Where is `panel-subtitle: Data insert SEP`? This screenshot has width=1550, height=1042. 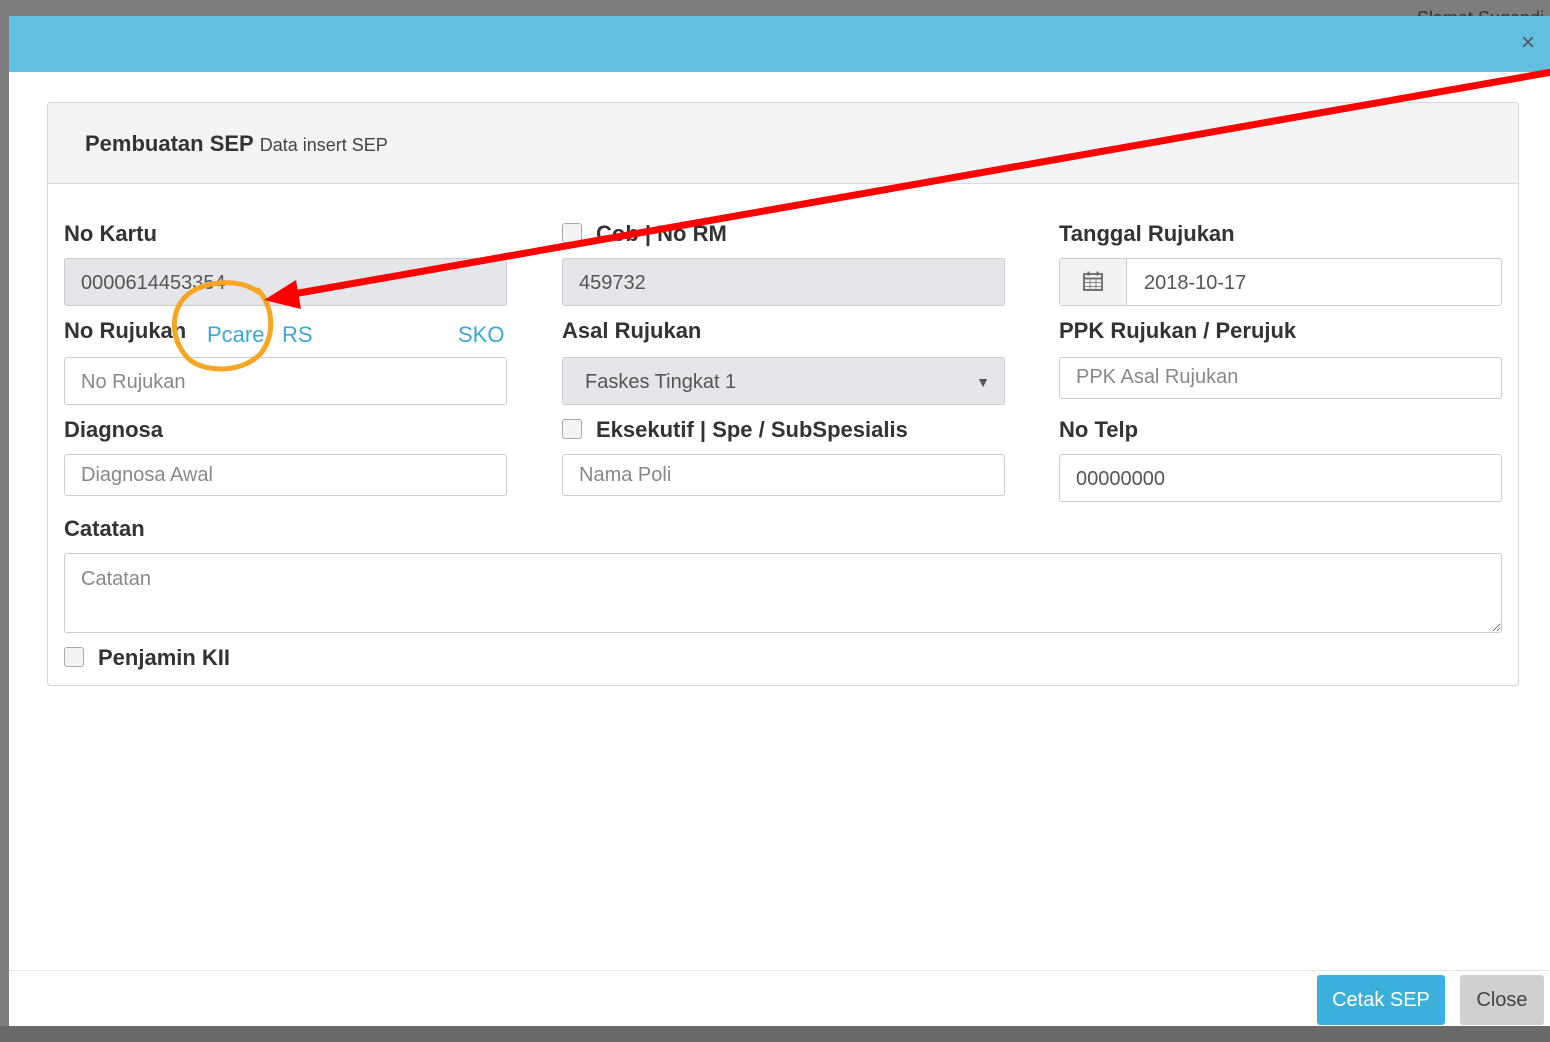 panel-subtitle: Data insert SEP is located at coordinates (323, 145).